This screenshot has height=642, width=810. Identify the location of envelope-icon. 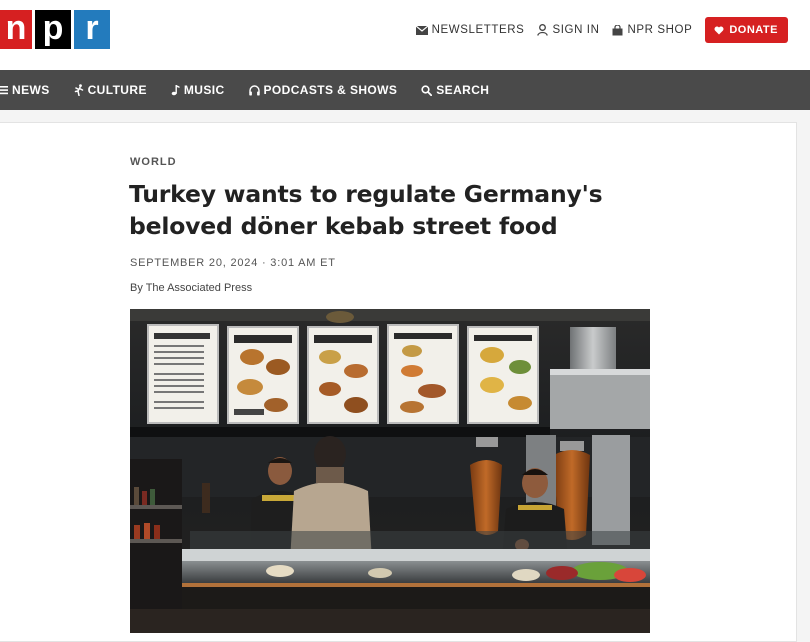
(421, 30).